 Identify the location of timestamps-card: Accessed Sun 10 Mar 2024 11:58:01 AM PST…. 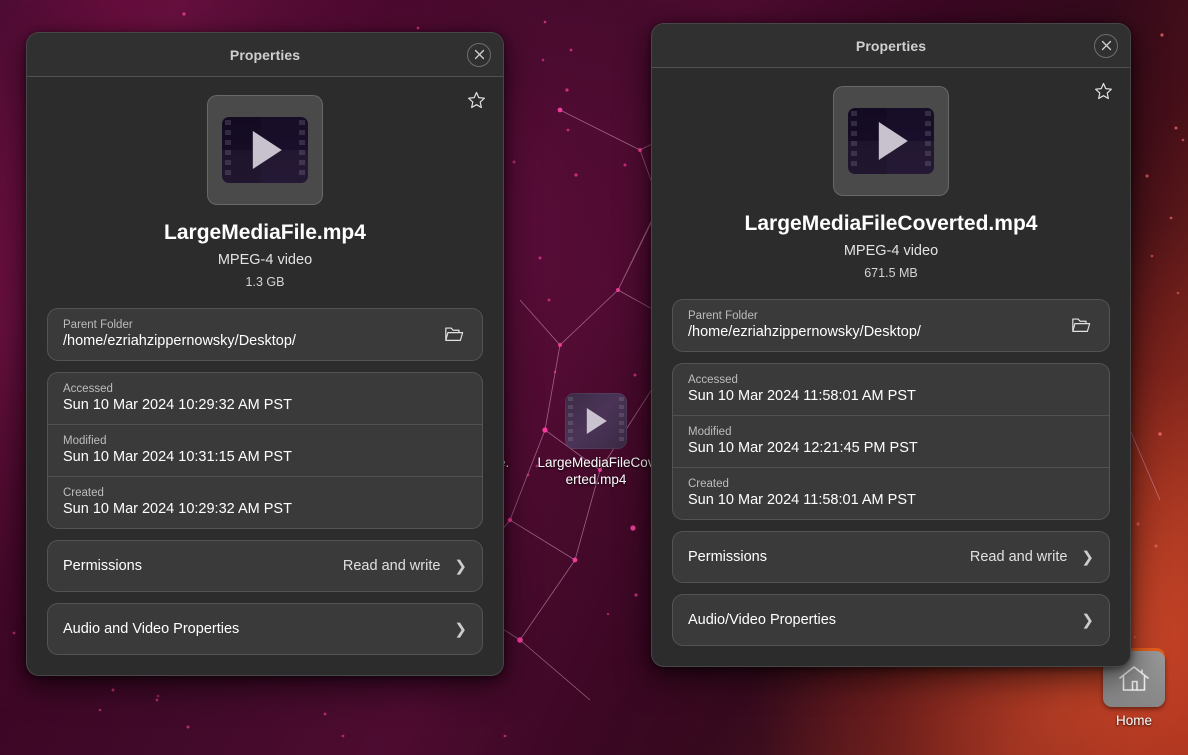
(891, 441).